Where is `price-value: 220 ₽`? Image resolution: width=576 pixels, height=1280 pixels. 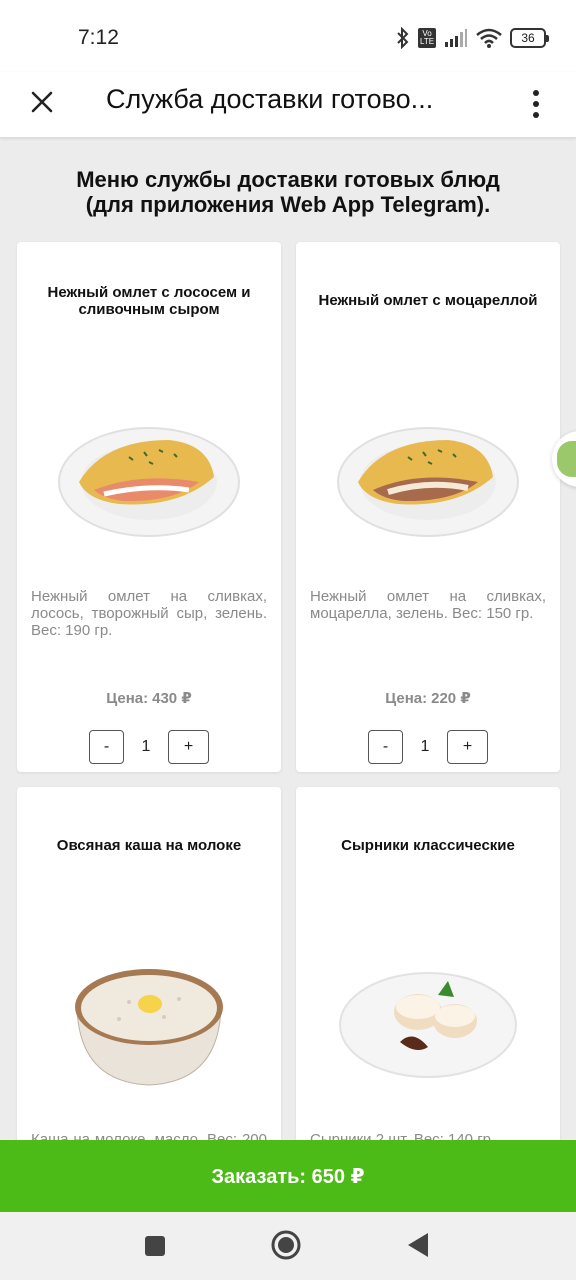 price-value: 220 ₽ is located at coordinates (451, 698).